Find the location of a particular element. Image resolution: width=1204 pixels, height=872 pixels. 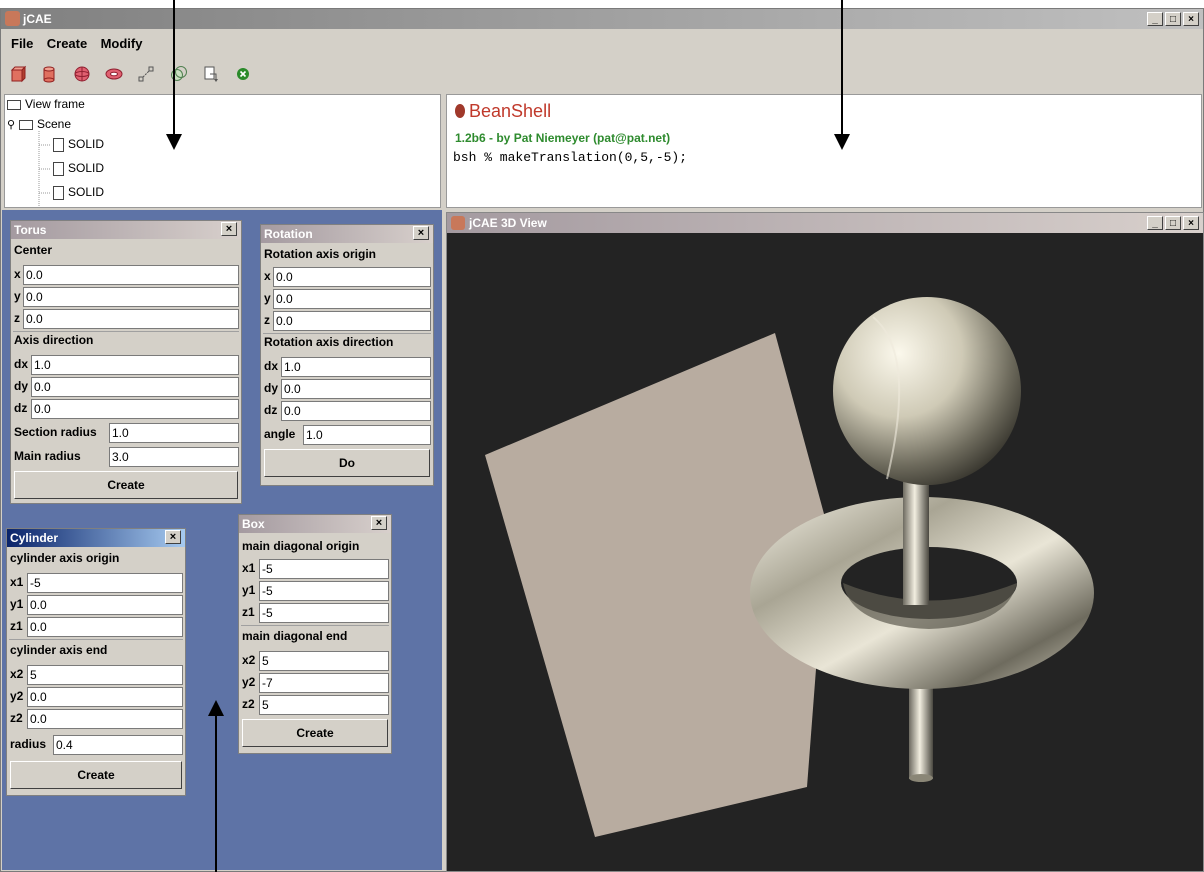

end-y2-field: -7 is located at coordinates (324, 683).